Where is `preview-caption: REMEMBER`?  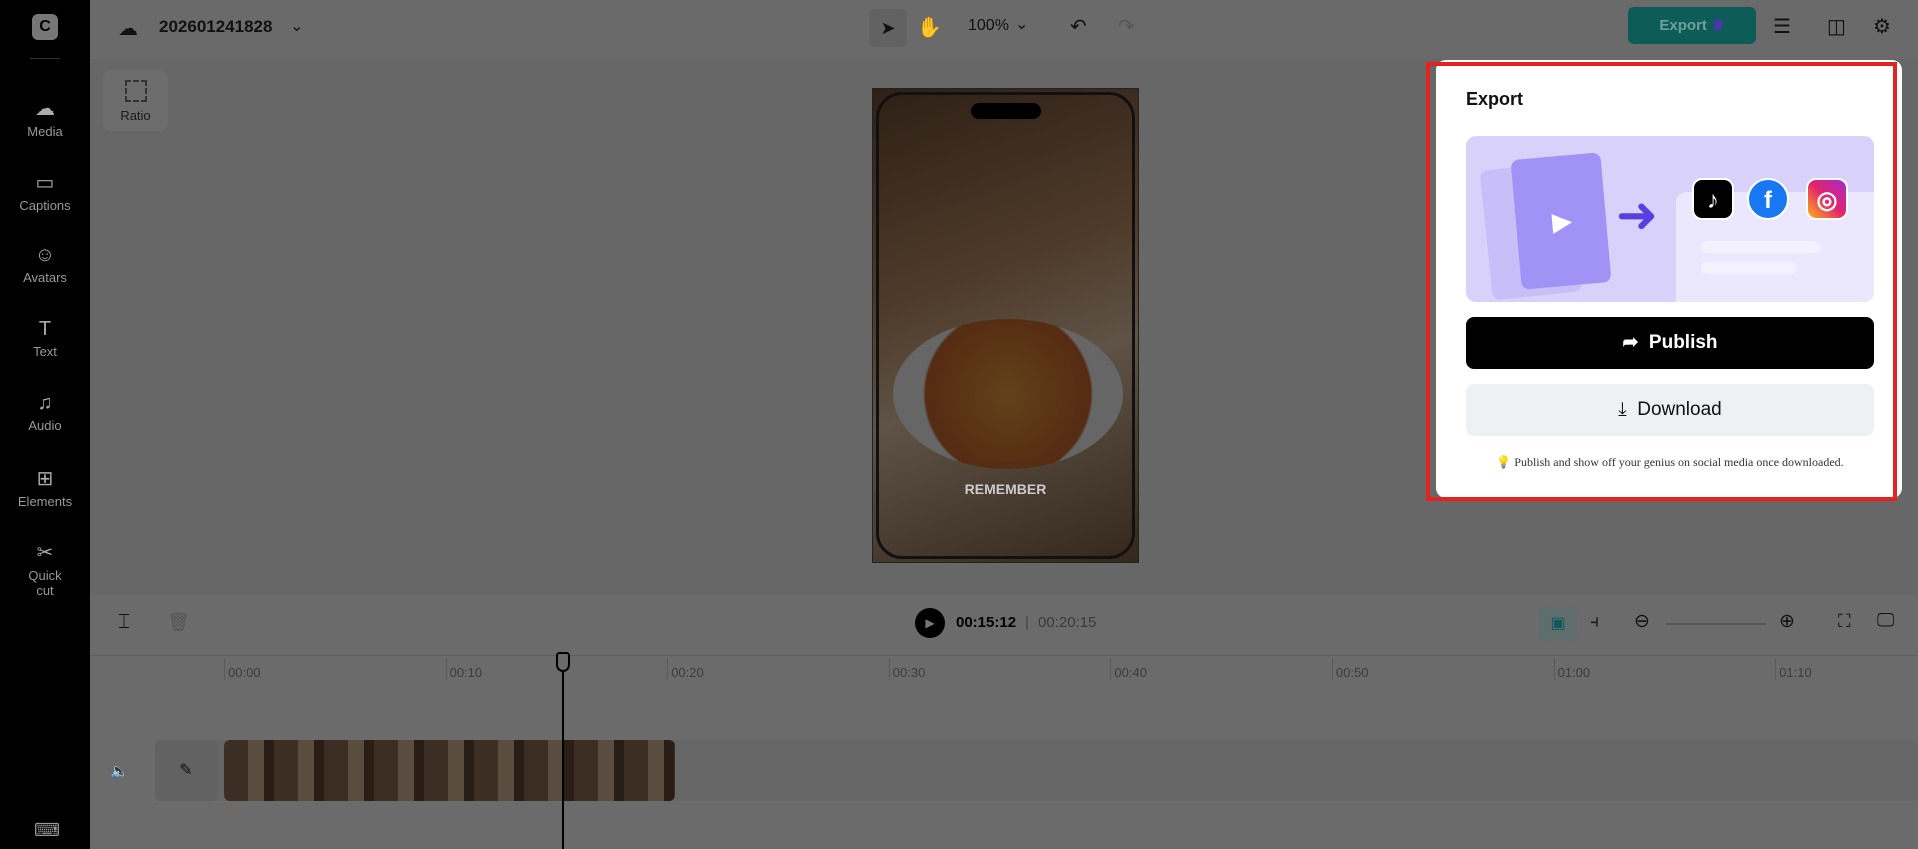
preview-caption: REMEMBER is located at coordinates (1005, 489).